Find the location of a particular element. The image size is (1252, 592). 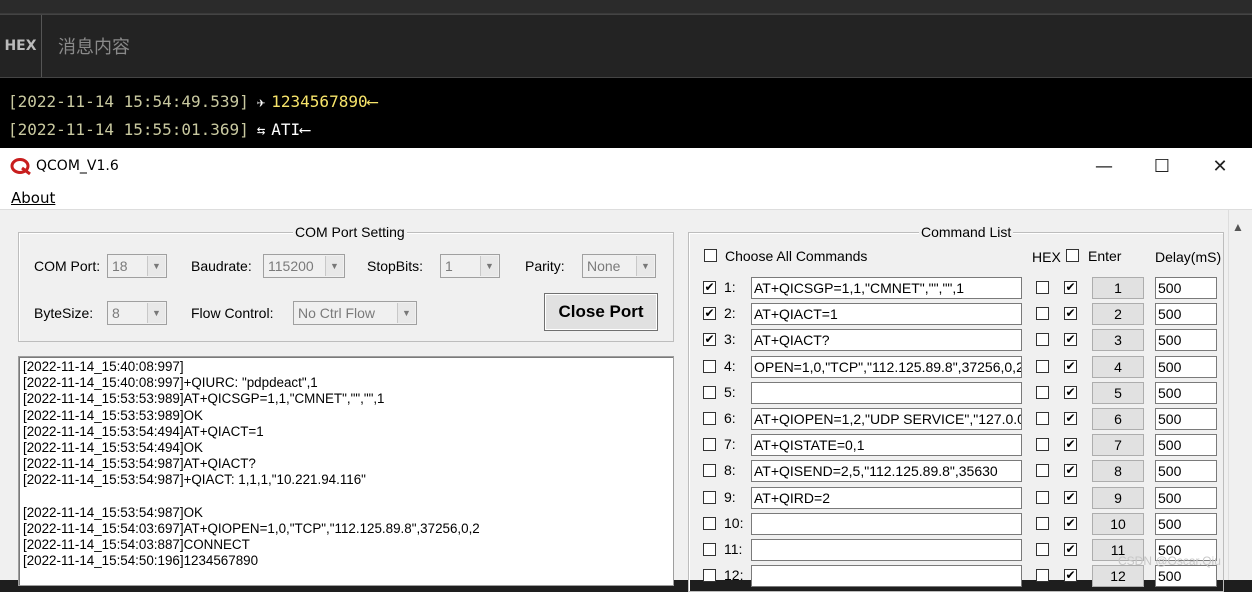

group-title: Command List is located at coordinates (966, 232).